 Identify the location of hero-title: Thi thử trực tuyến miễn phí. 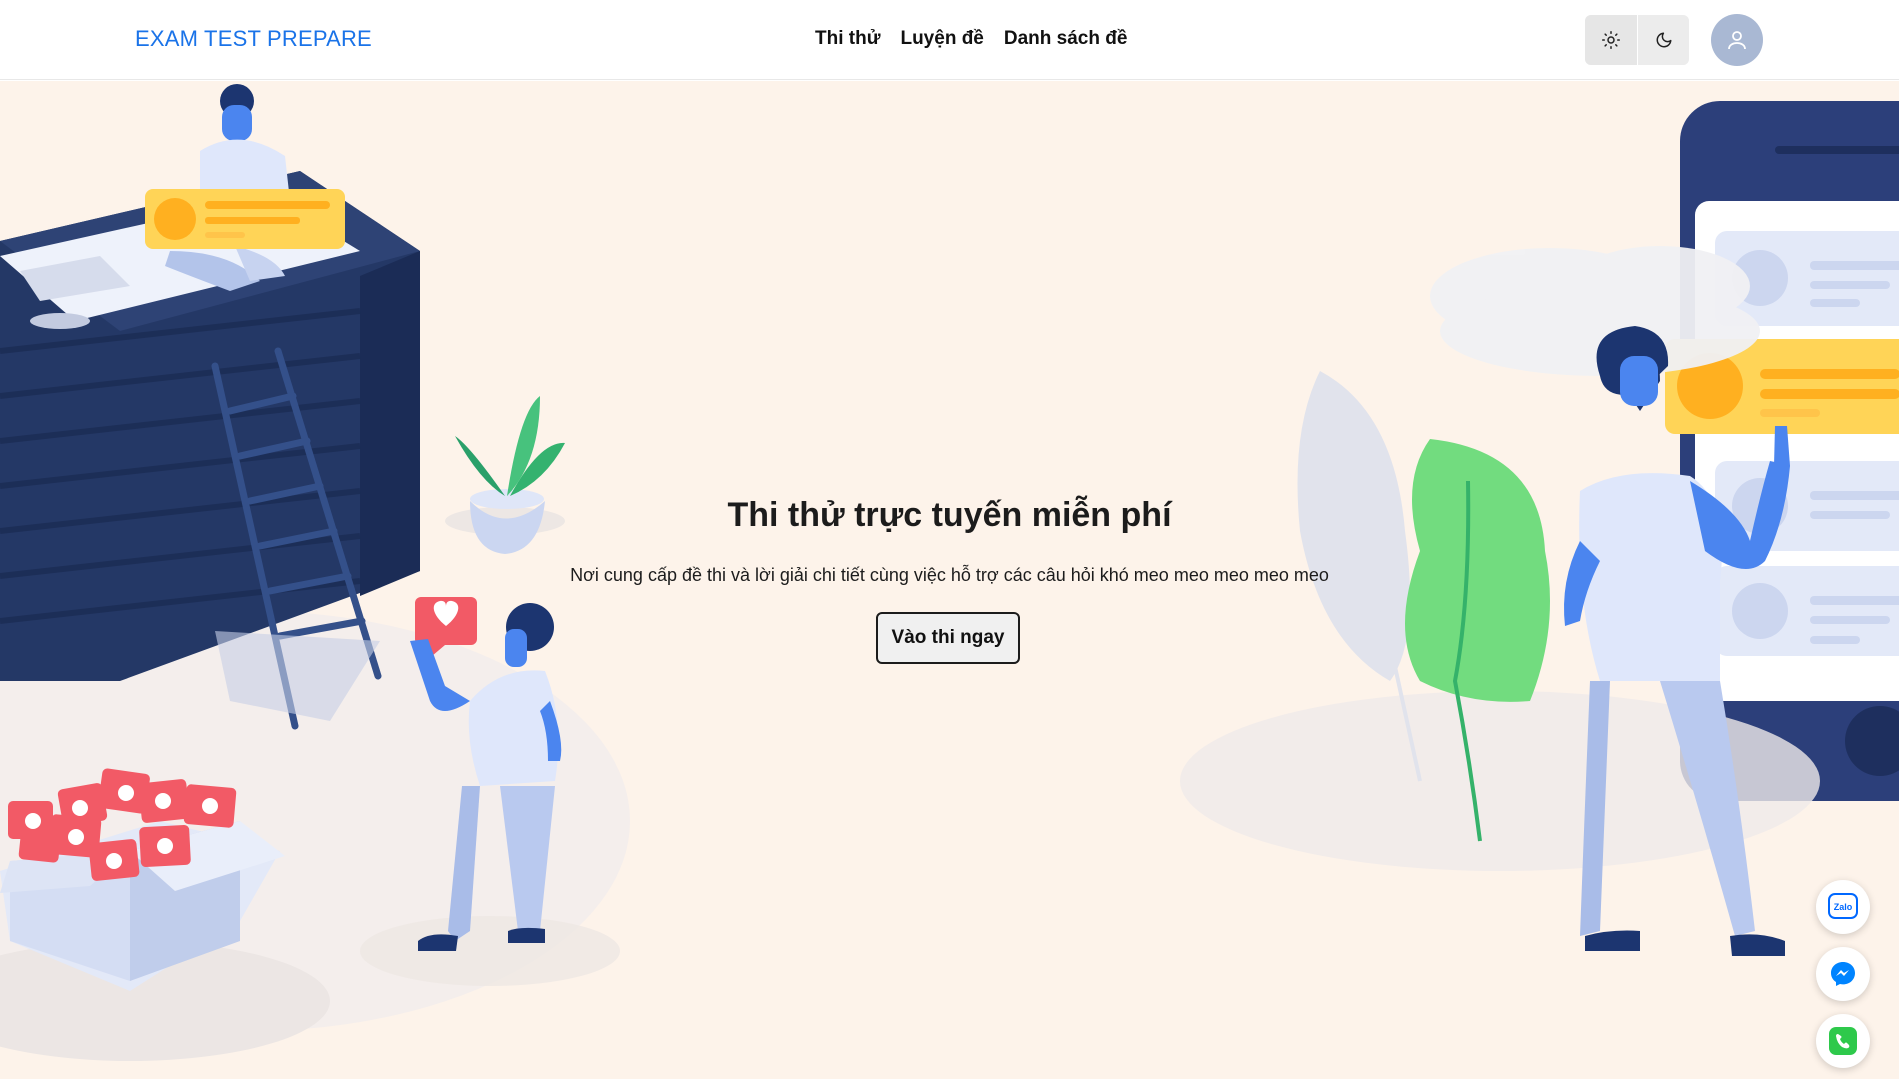
(949, 515).